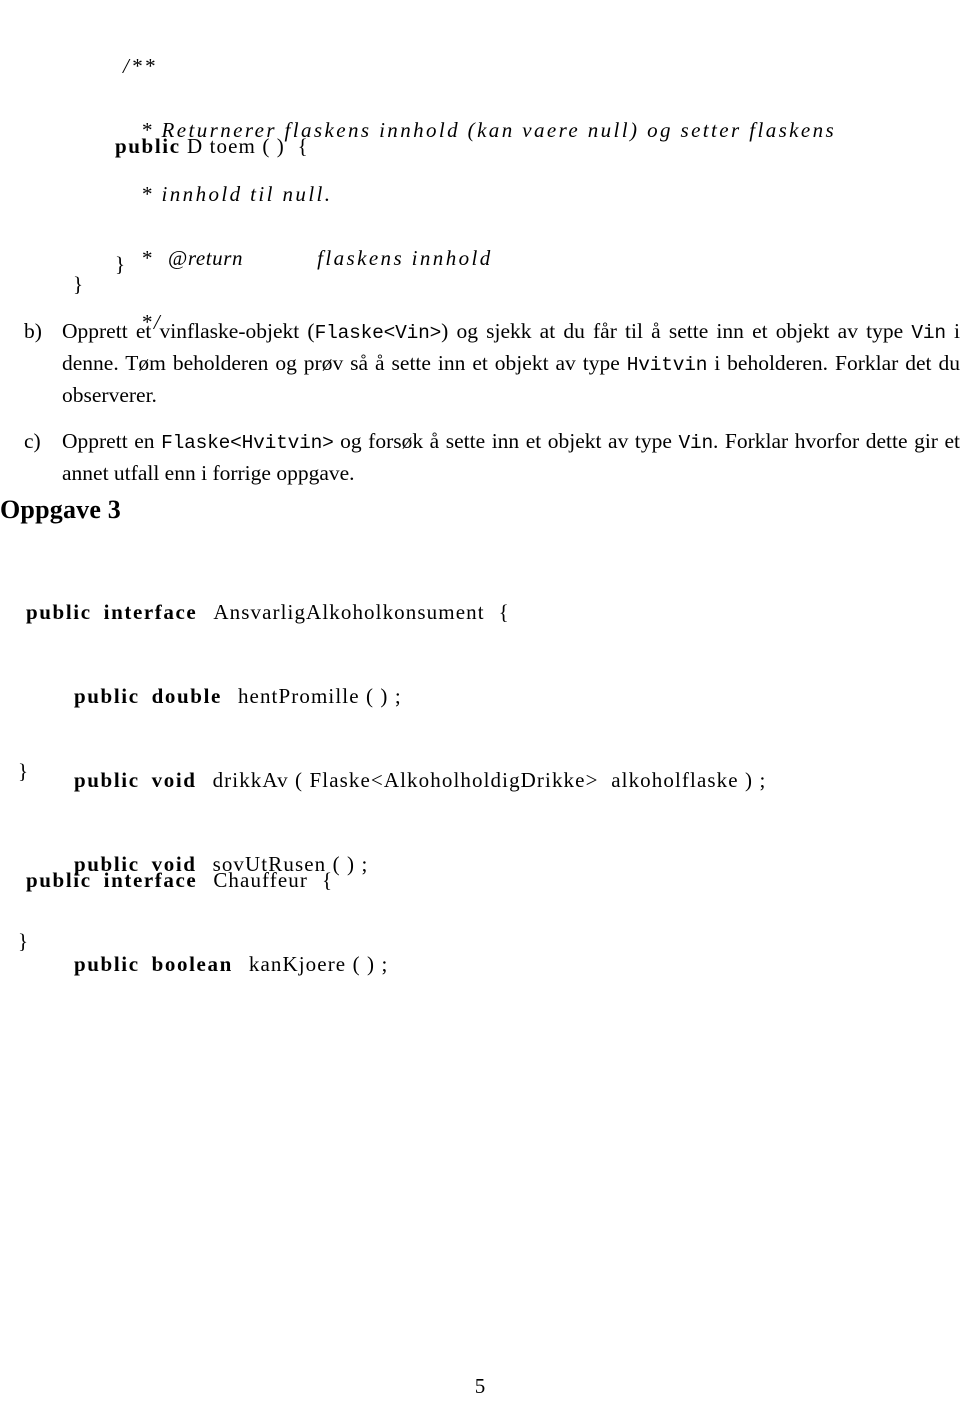 This screenshot has height=1417, width=960. I want to click on javadoc-return-star: *, so click(147, 258).